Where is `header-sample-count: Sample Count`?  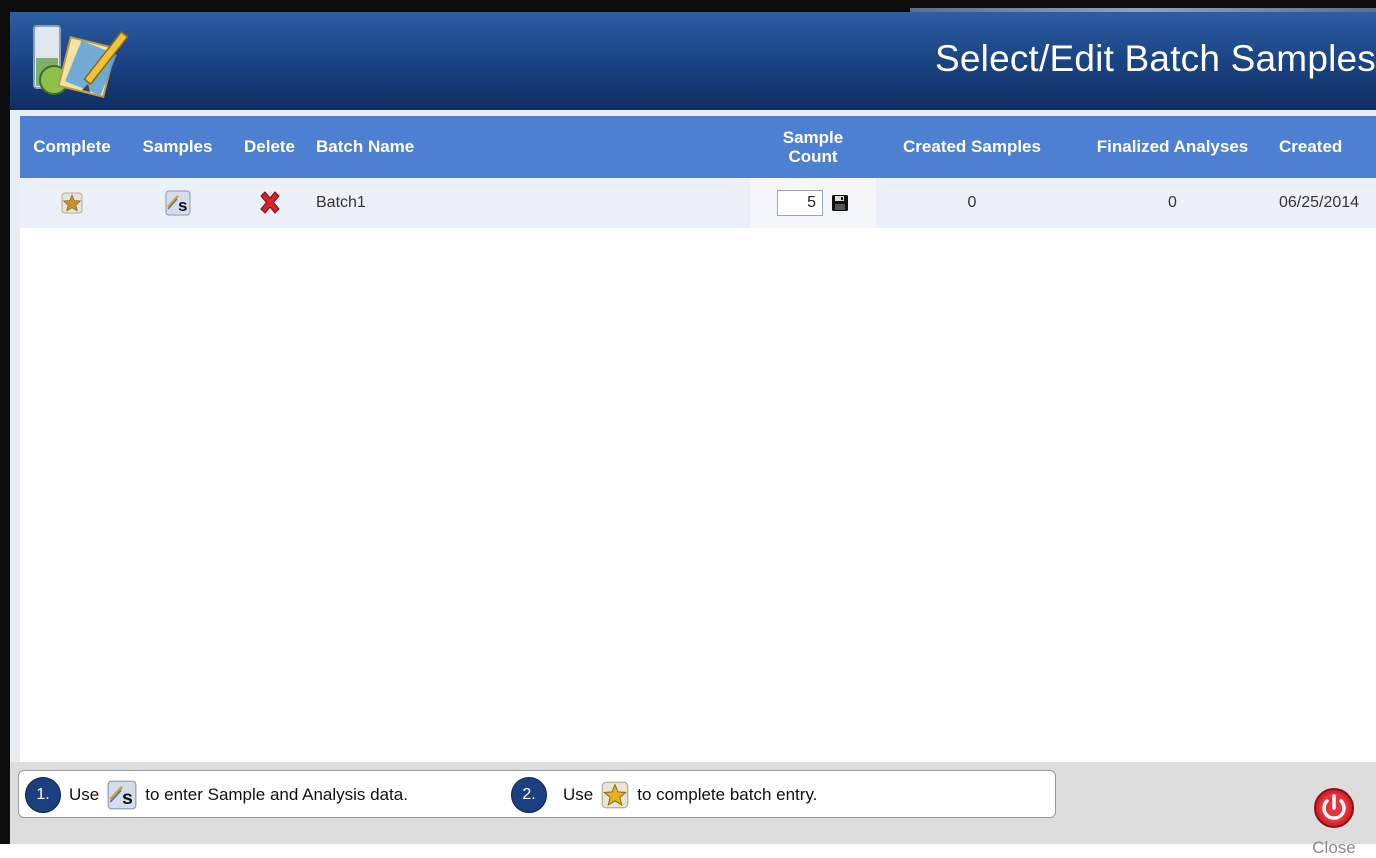 header-sample-count: Sample Count is located at coordinates (813, 147).